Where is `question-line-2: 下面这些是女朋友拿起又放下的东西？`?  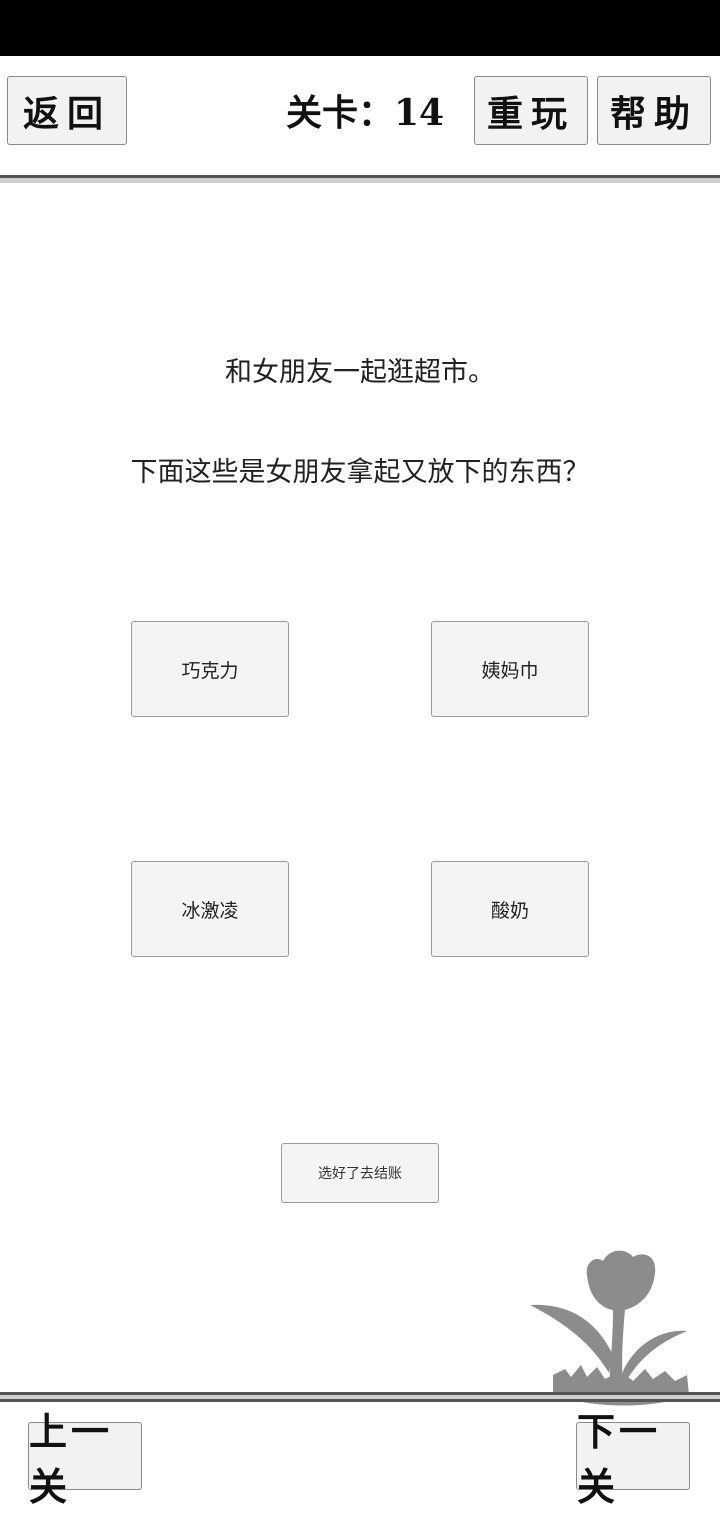
question-line-2: 下面这些是女朋友拿起又放下的东西？ is located at coordinates (360, 472).